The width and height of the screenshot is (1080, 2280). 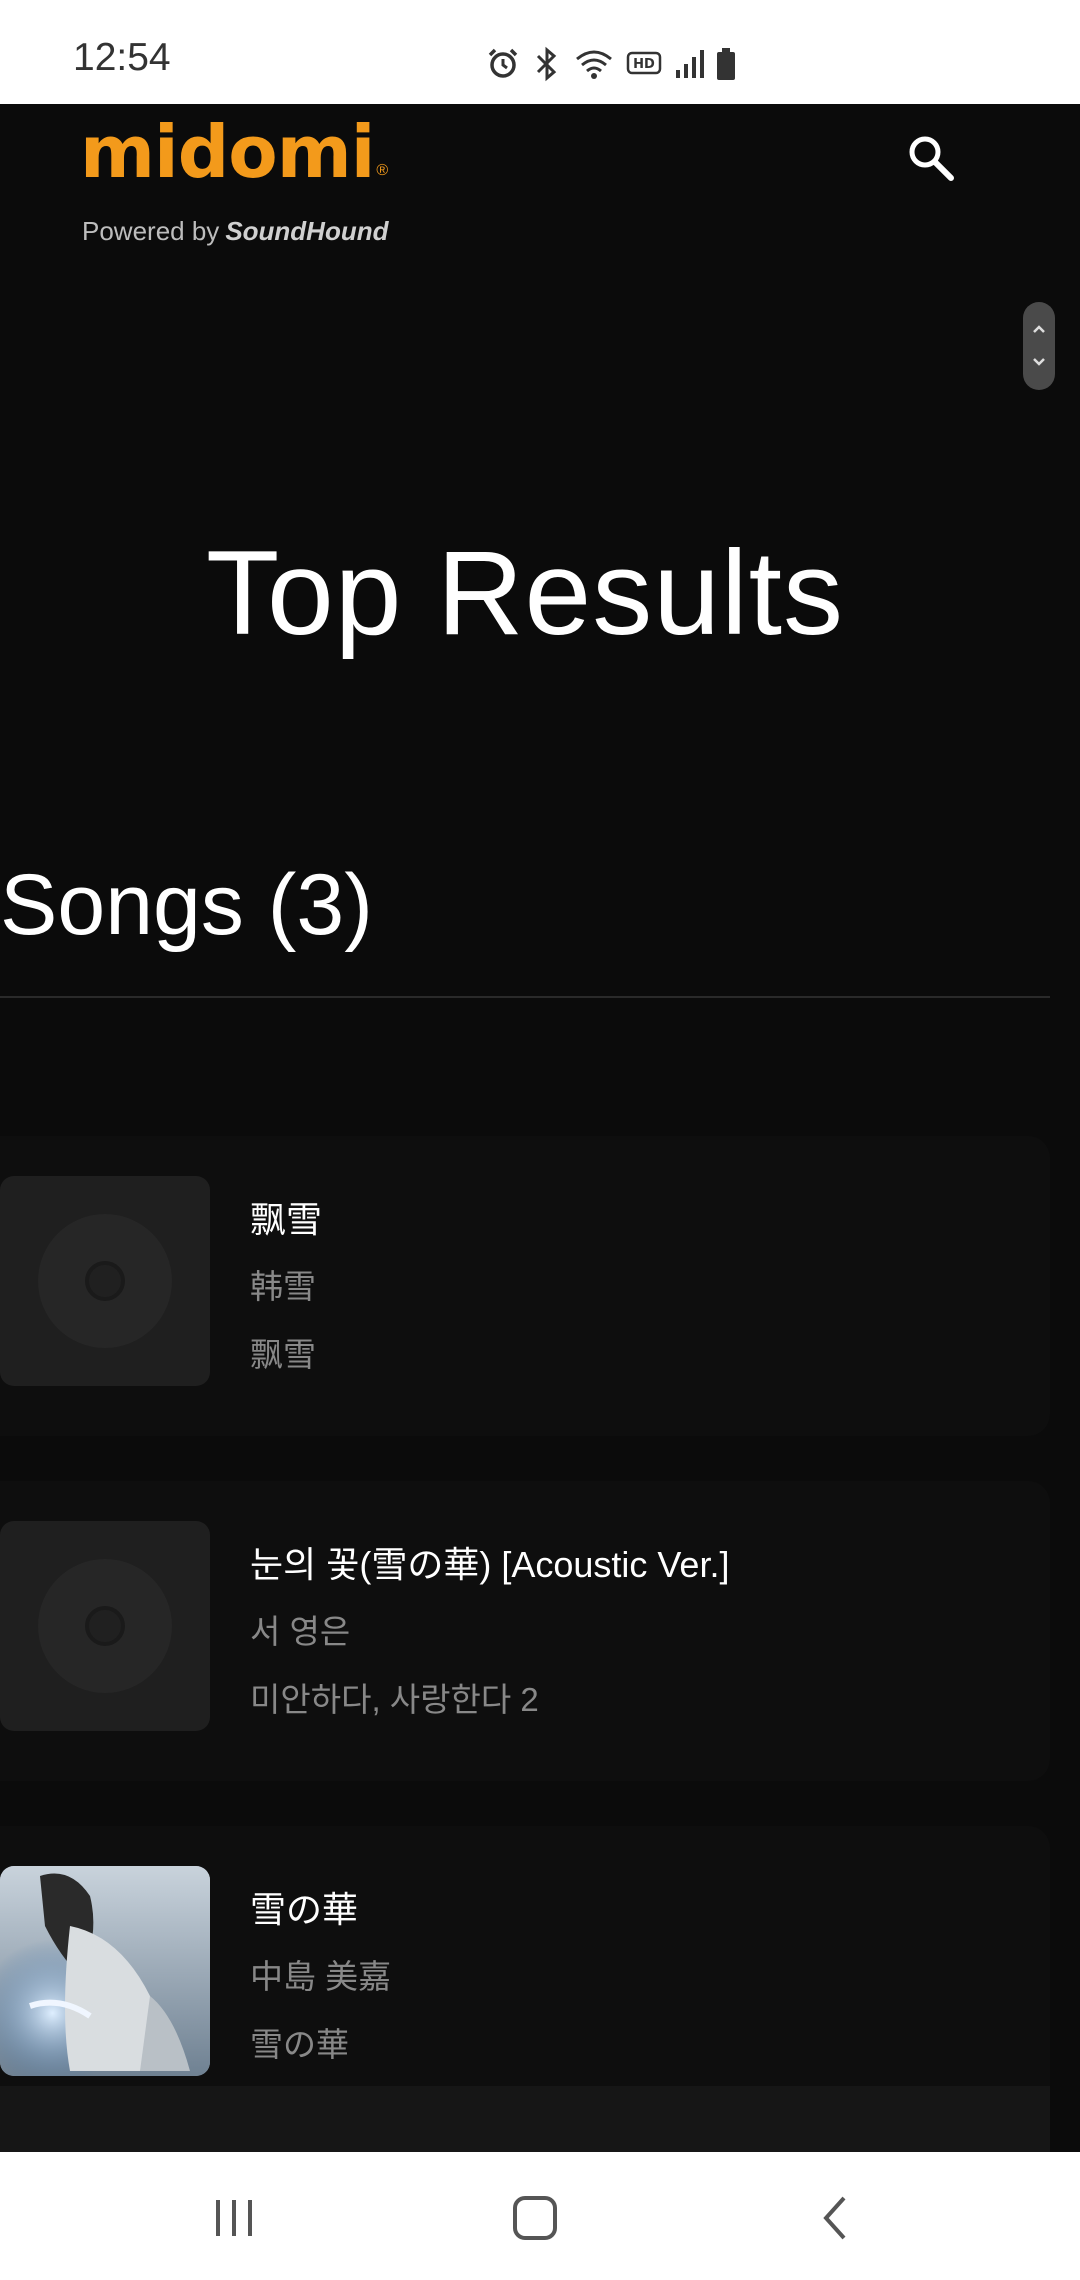 What do you see at coordinates (546, 64) in the screenshot?
I see `bluetooth-icon` at bounding box center [546, 64].